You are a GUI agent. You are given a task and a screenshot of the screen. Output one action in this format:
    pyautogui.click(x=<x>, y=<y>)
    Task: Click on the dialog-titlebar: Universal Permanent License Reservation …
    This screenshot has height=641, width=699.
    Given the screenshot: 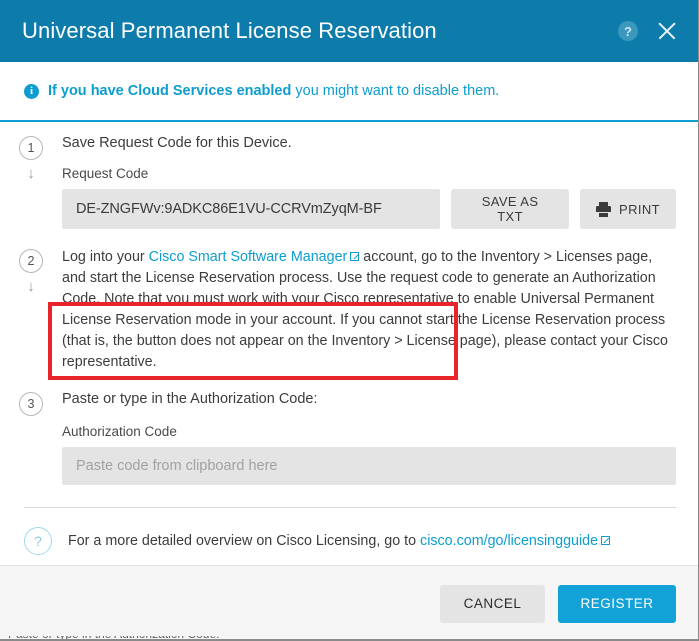 What is the action you would take?
    pyautogui.click(x=349, y=31)
    